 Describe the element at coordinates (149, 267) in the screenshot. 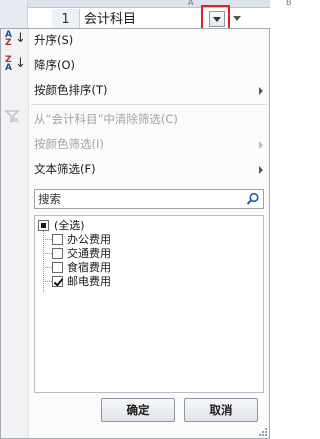

I see `list-item: 食宿费用` at that location.